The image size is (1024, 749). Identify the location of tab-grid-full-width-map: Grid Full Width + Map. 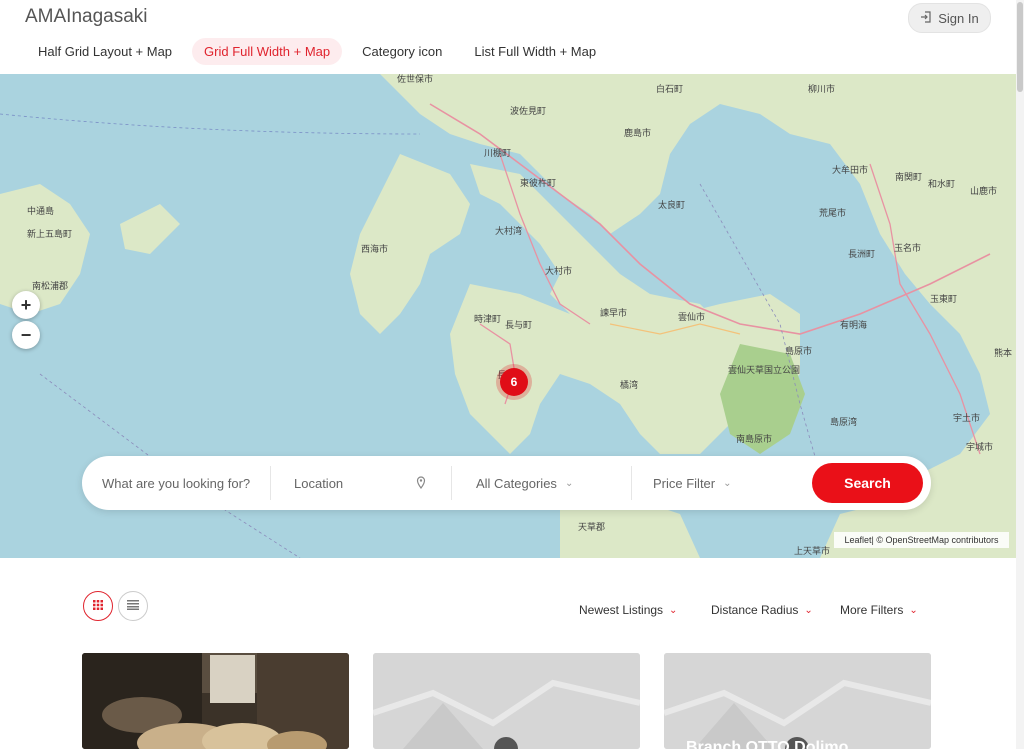
(267, 51).